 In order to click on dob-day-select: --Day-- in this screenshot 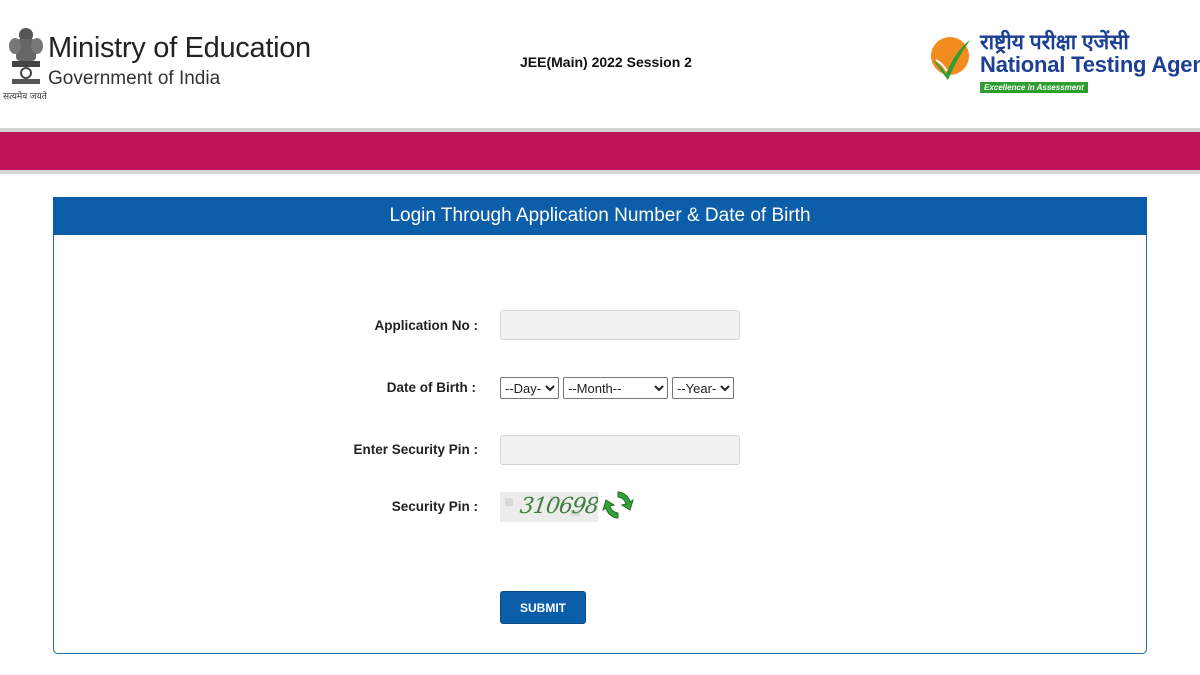, I will do `click(529, 388)`.